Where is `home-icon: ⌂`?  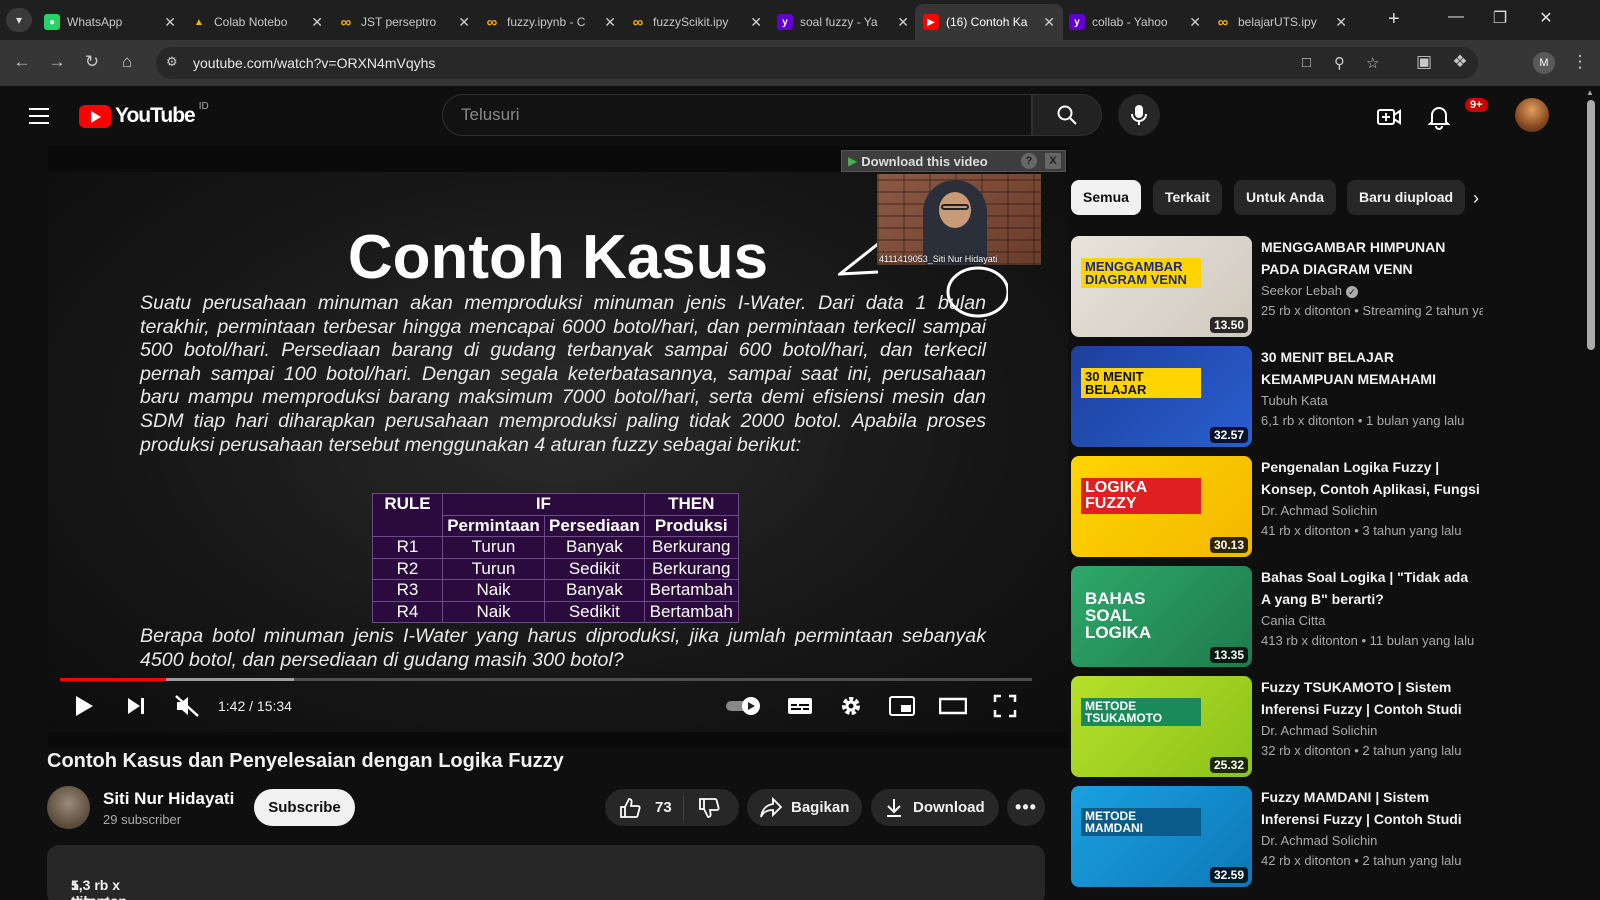 home-icon: ⌂ is located at coordinates (127, 62).